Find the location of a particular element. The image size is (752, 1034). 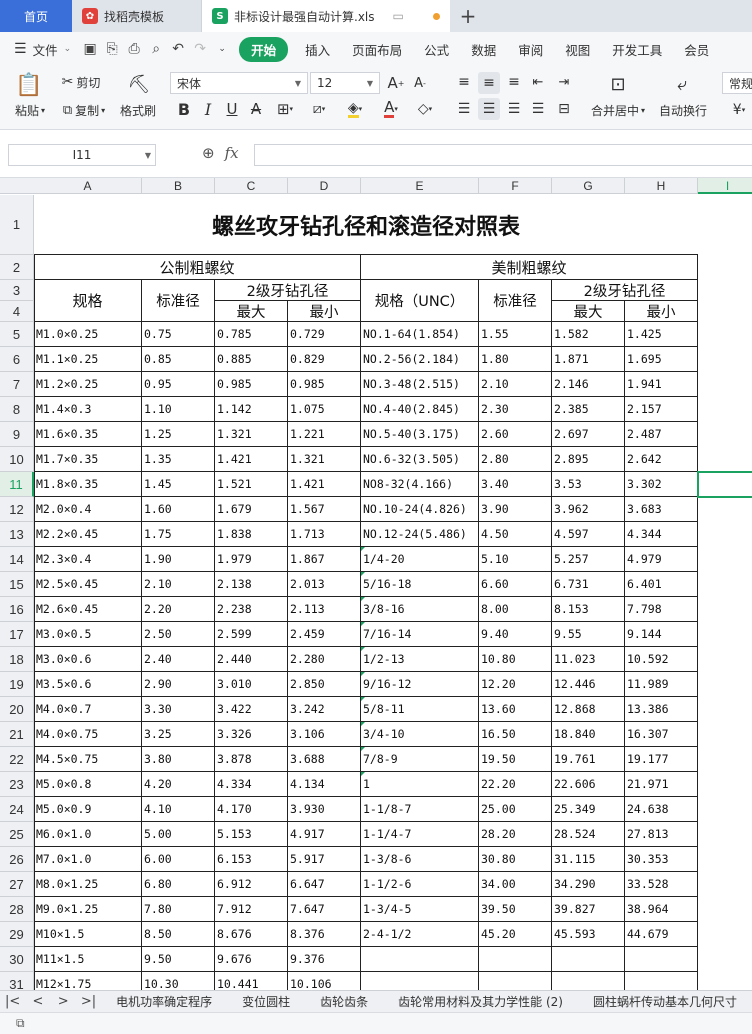

table-cell: 0.785 is located at coordinates (251, 334).